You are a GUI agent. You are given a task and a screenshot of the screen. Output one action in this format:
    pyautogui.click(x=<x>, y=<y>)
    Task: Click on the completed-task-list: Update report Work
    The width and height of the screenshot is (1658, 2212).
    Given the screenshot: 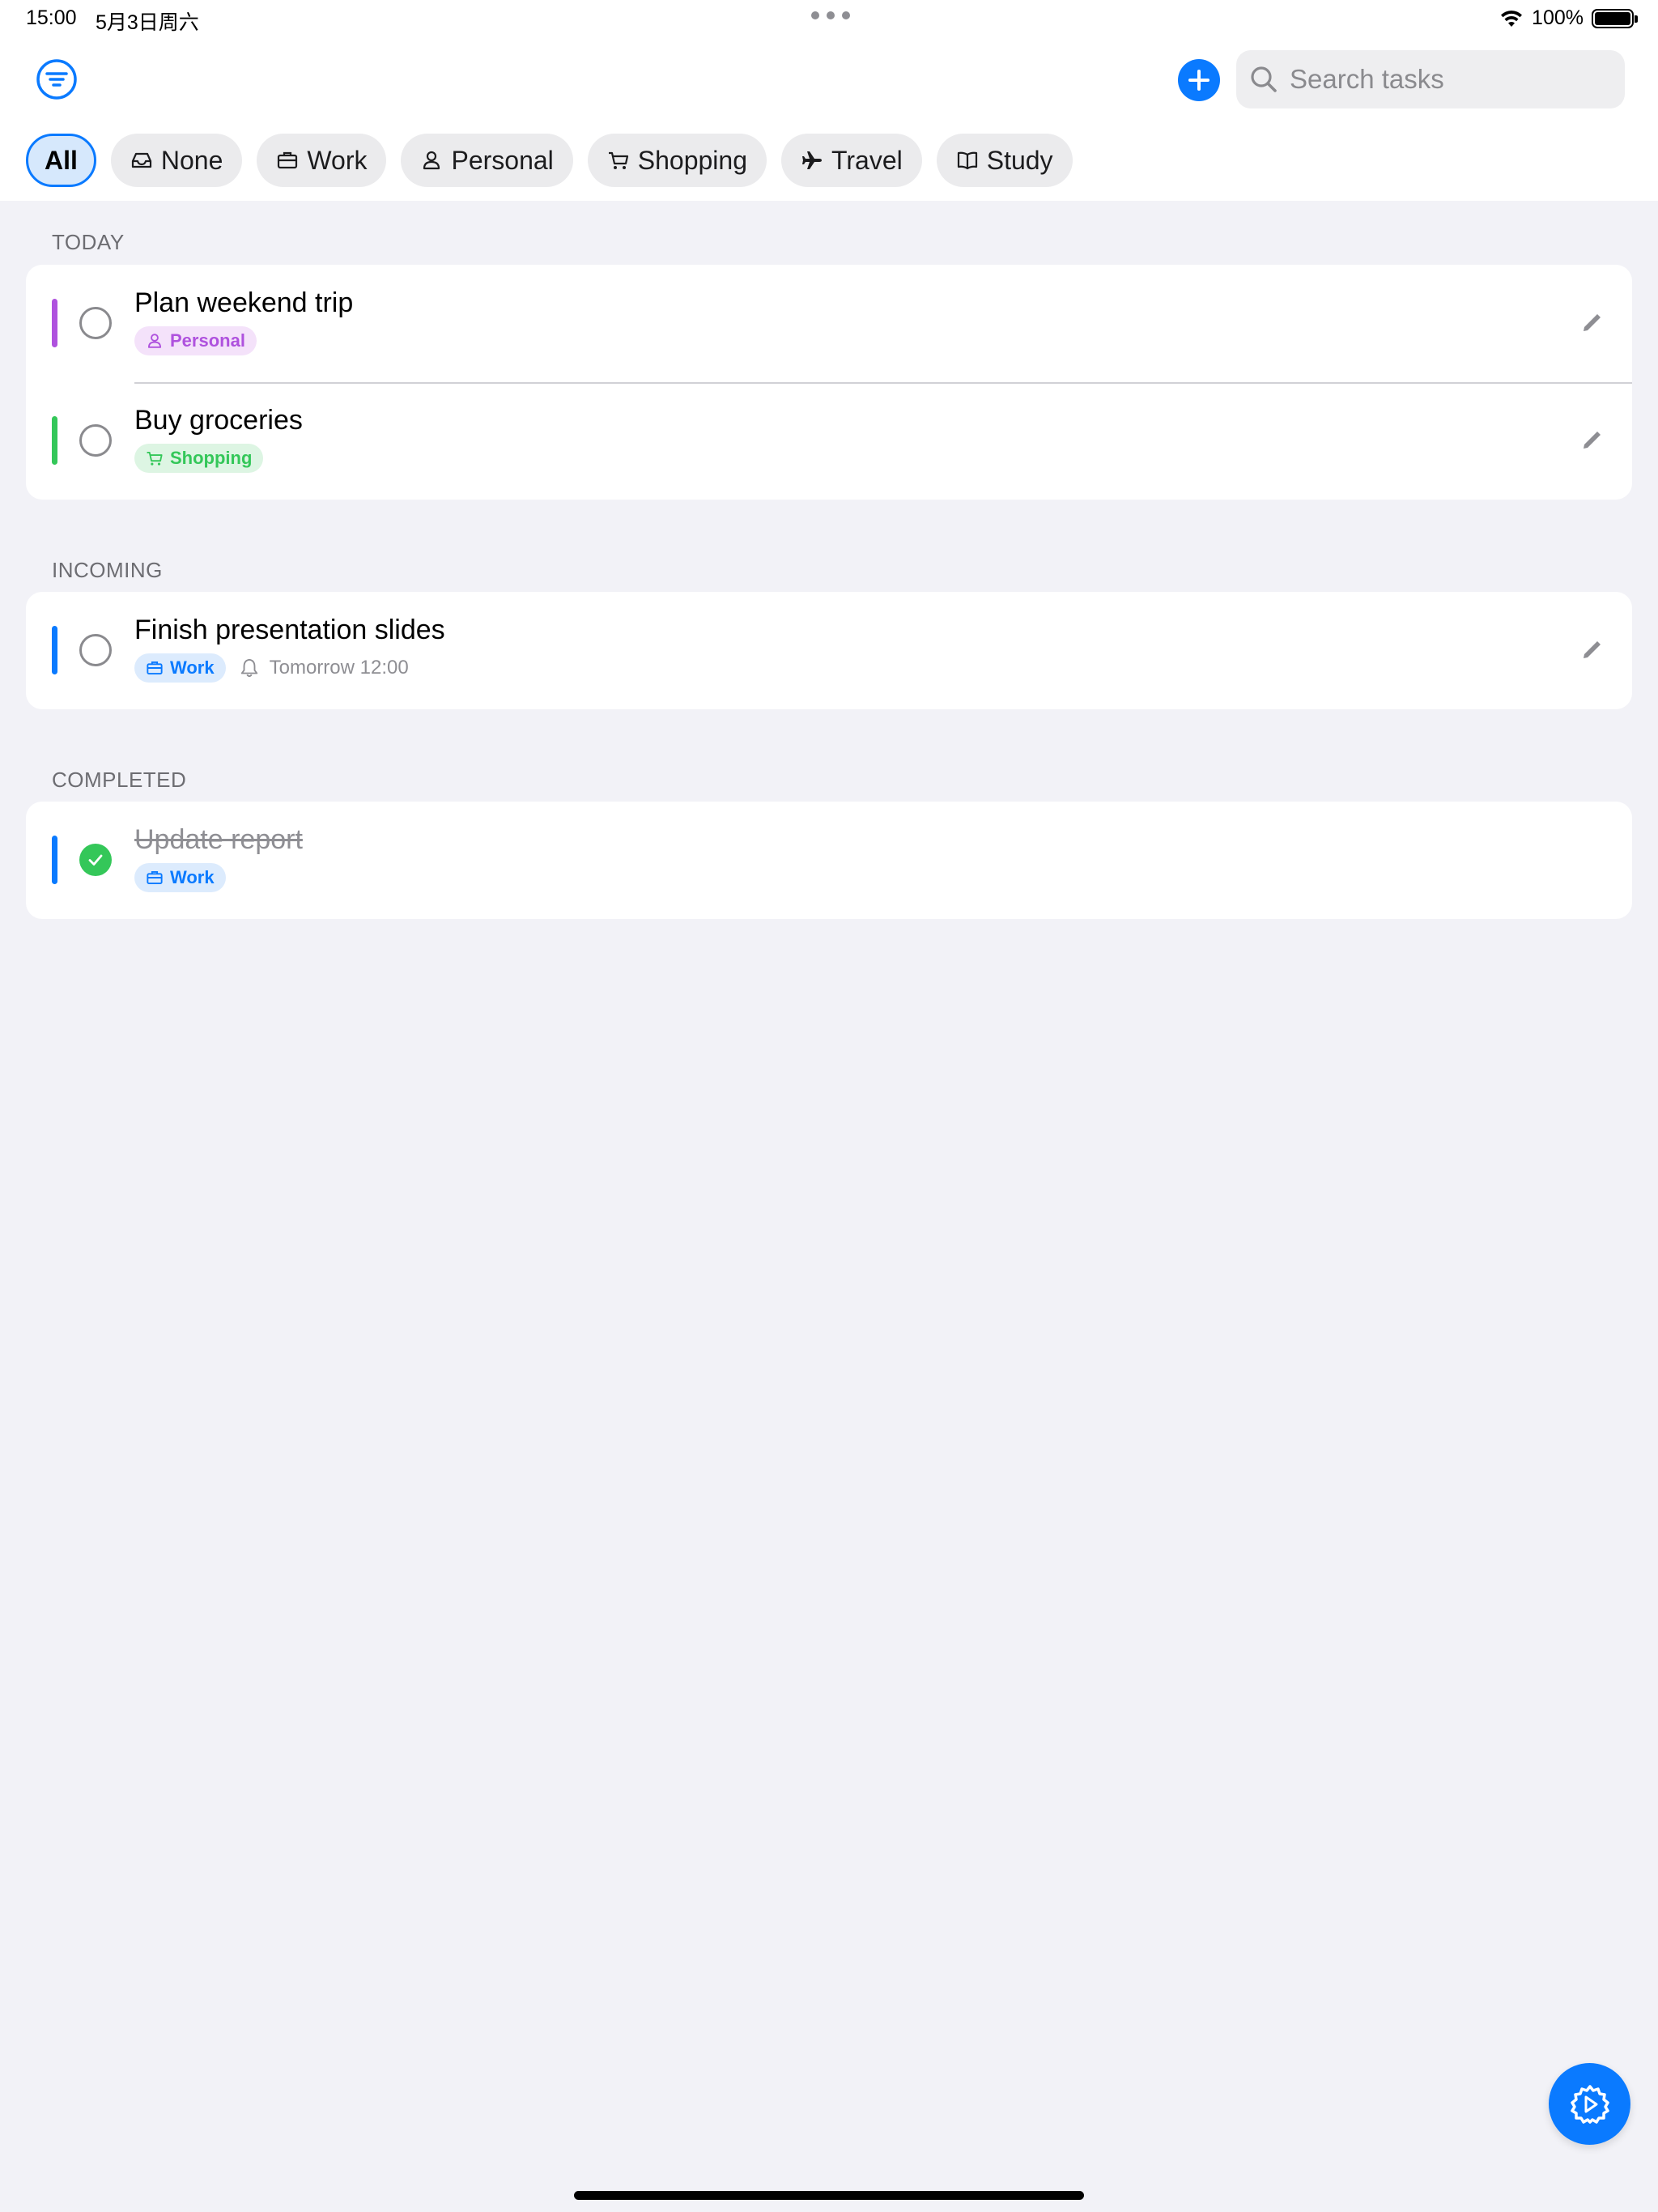 What is the action you would take?
    pyautogui.click(x=829, y=860)
    